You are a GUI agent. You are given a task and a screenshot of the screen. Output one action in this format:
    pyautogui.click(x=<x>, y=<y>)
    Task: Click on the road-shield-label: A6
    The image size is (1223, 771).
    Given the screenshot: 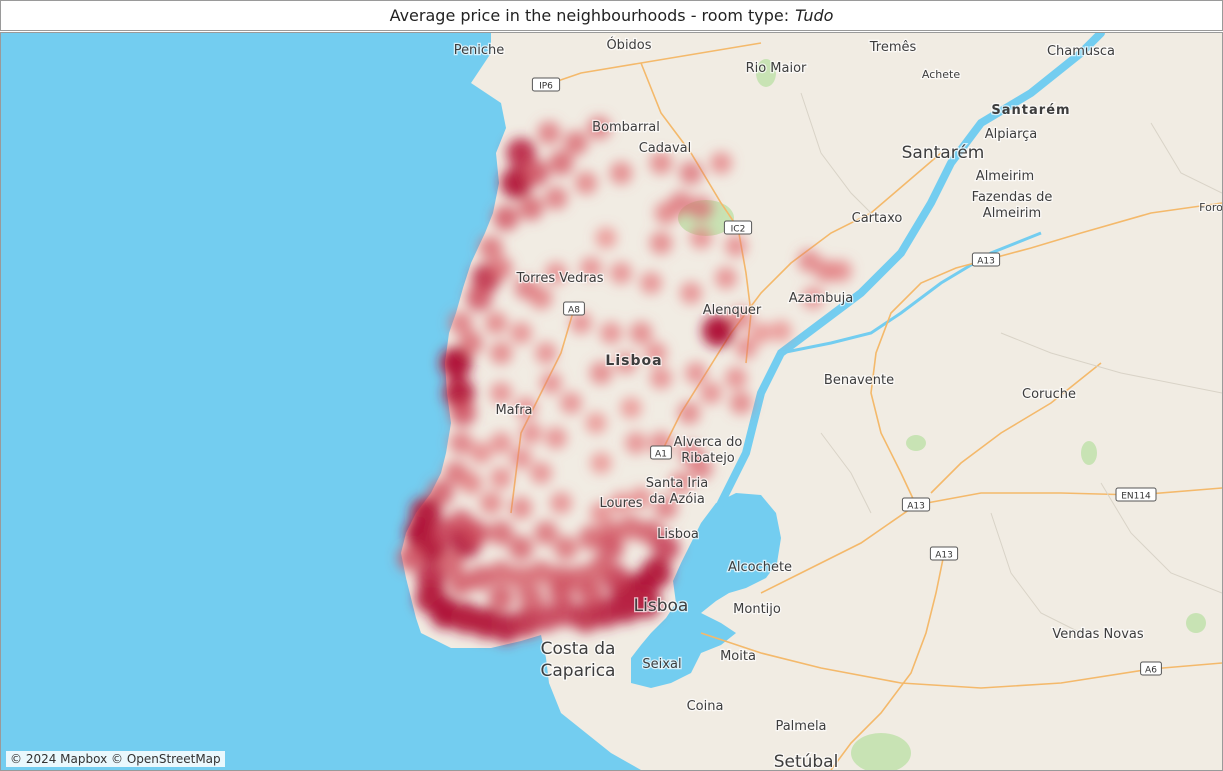 What is the action you would take?
    pyautogui.click(x=1151, y=671)
    